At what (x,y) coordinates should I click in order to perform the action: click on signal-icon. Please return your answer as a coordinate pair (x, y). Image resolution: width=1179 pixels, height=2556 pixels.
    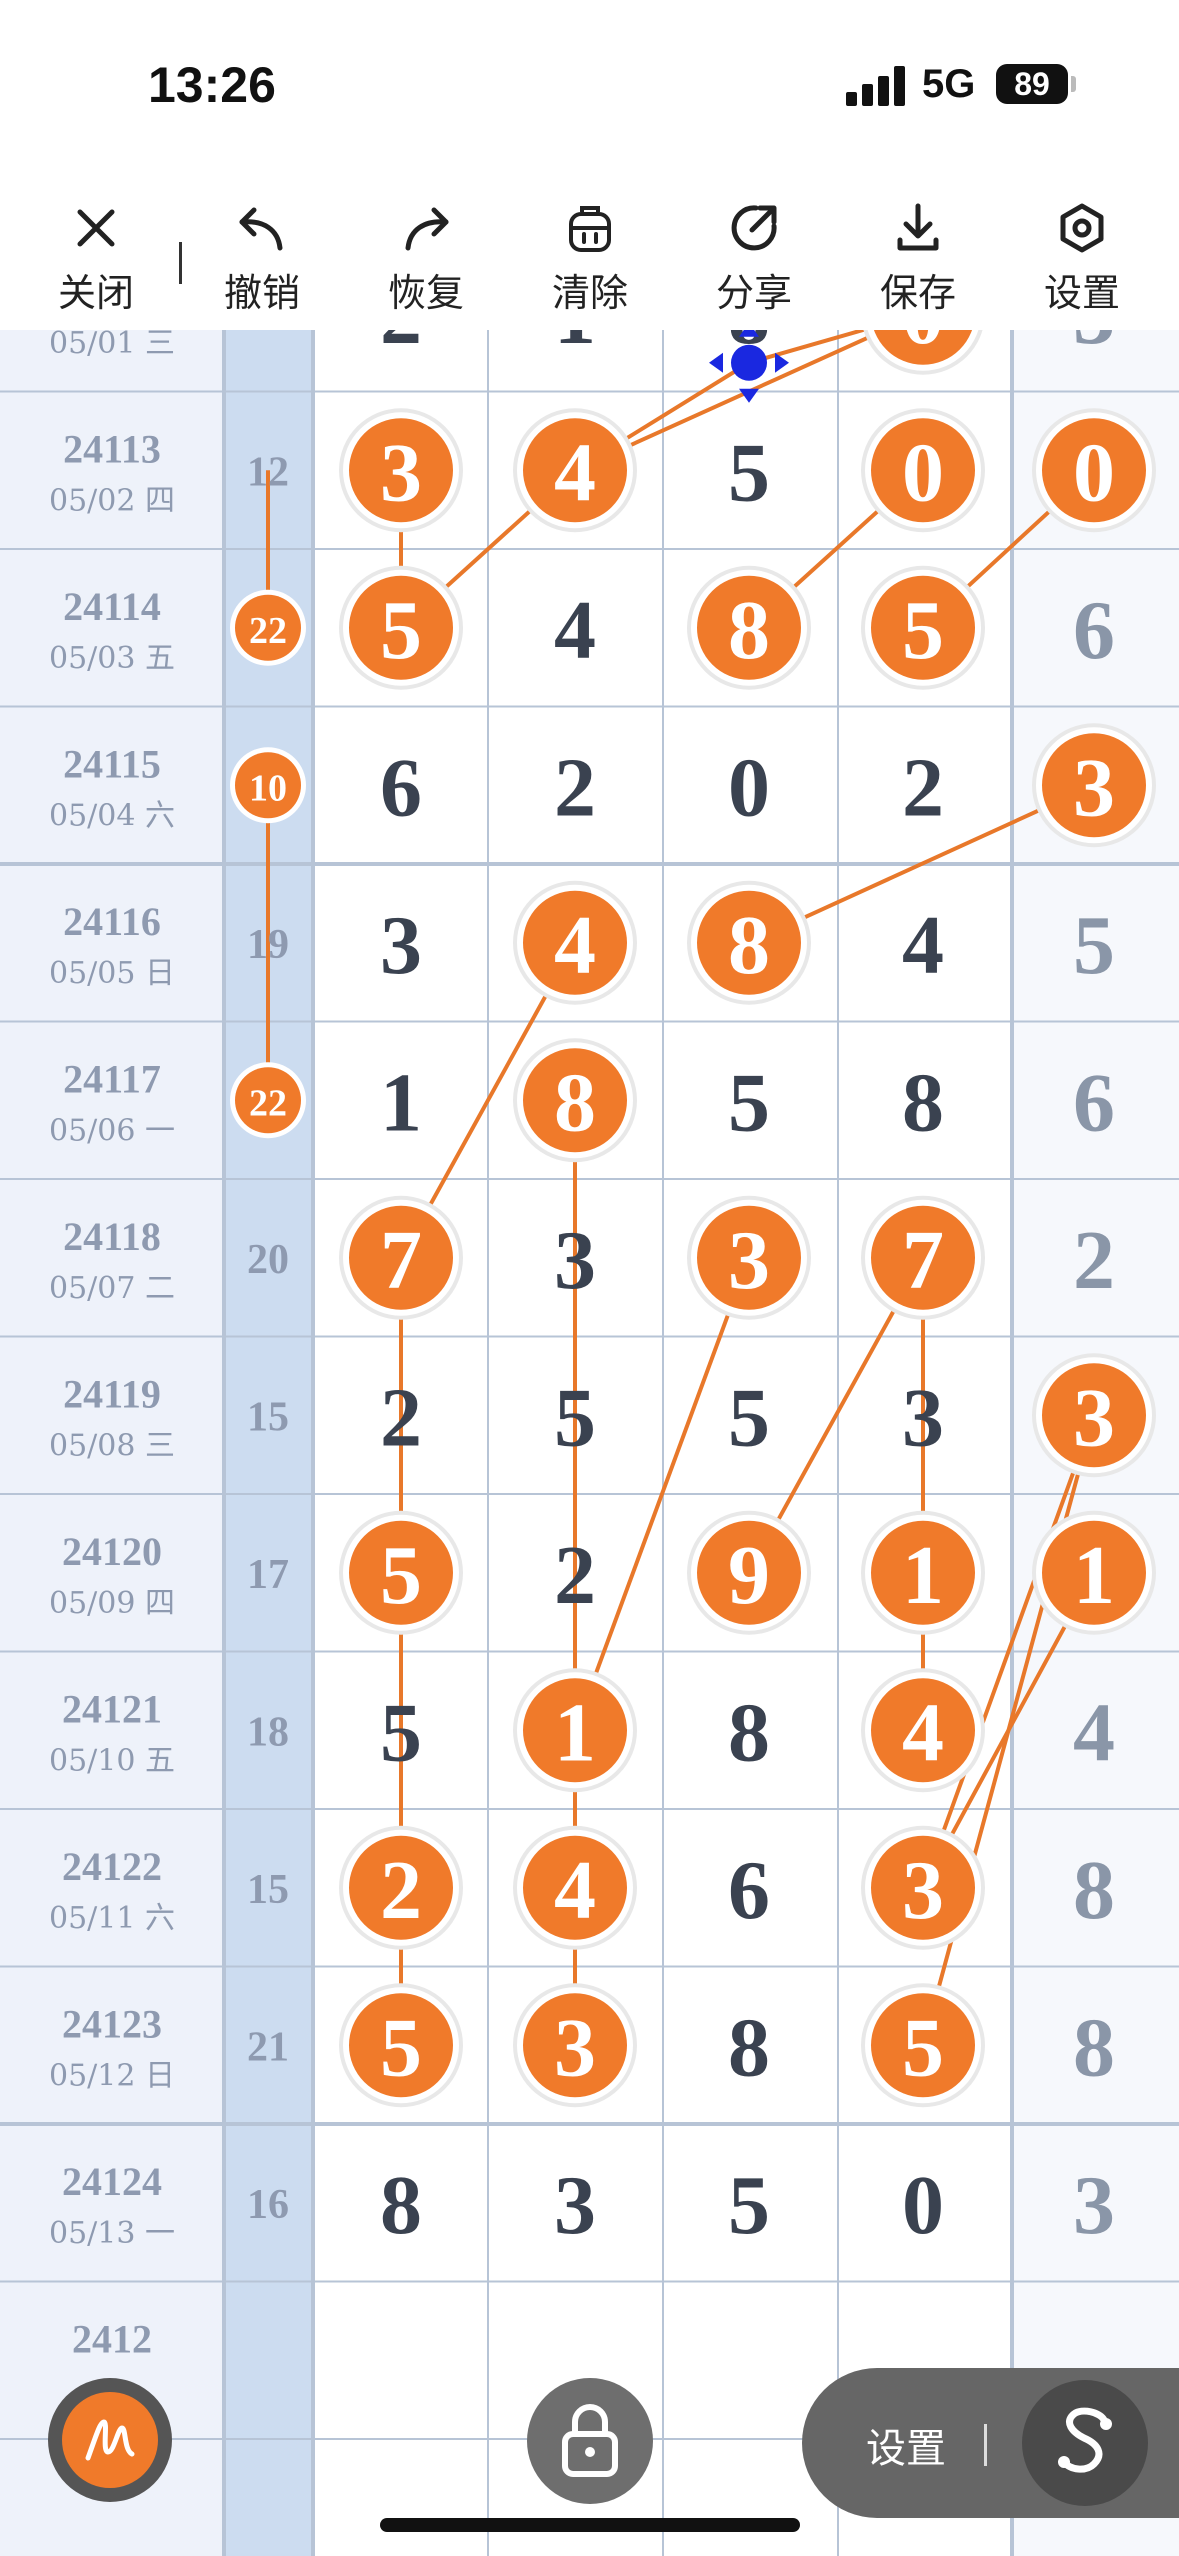
    Looking at the image, I should click on (877, 86).